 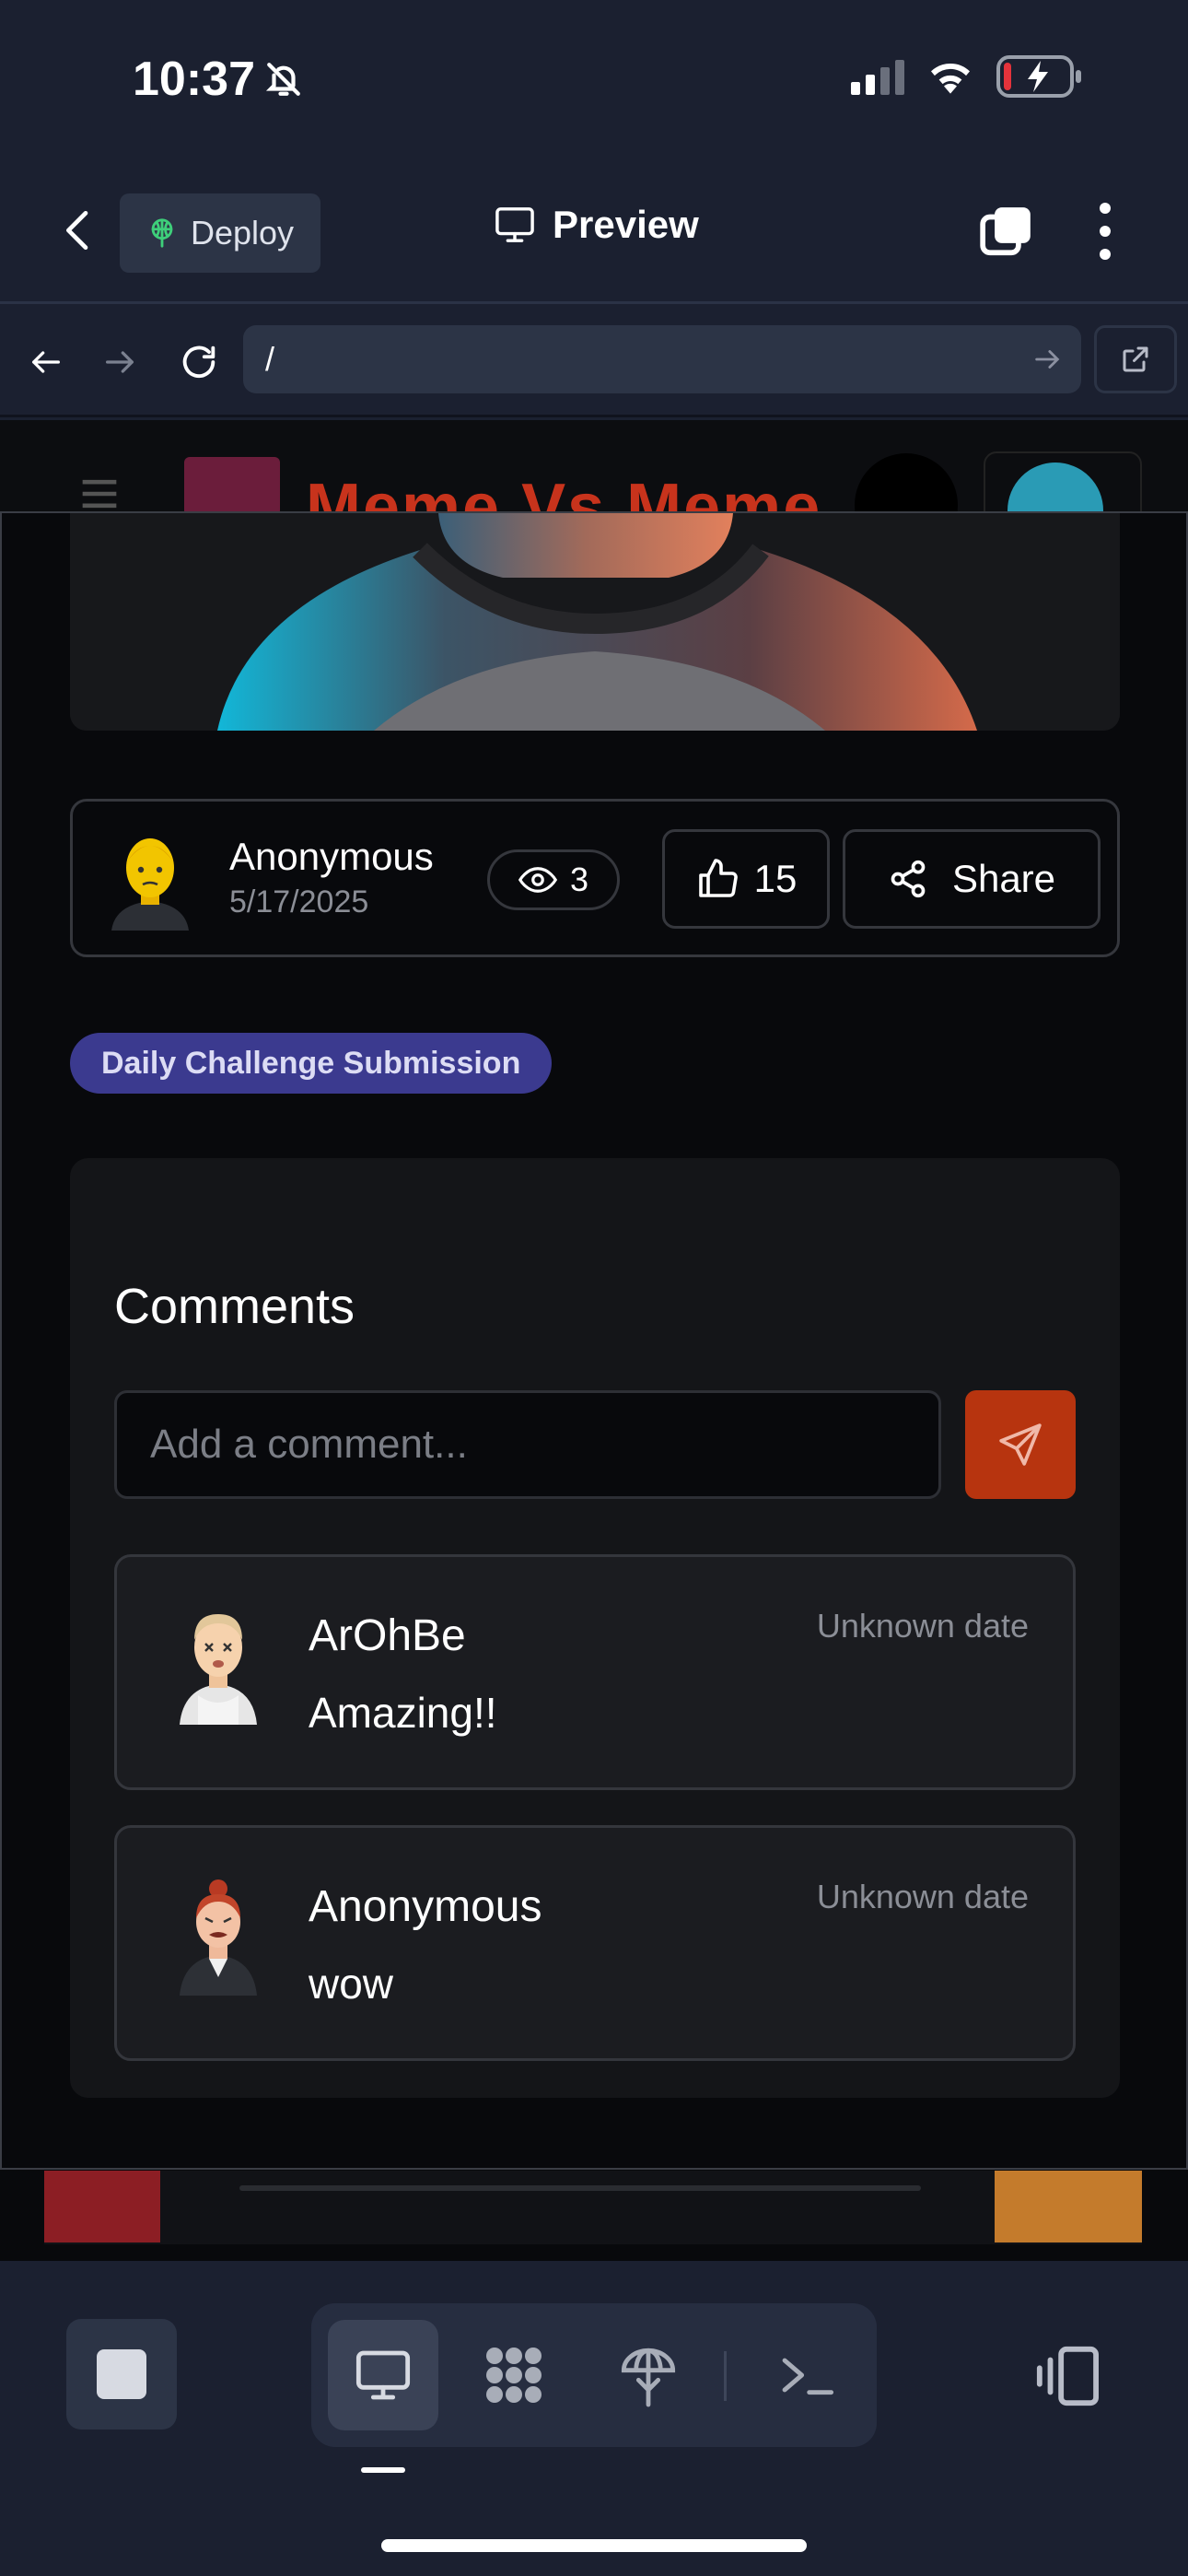 I want to click on post-meta-card: Anonymous 5/17/2025 3 15 Share, so click(x=595, y=878).